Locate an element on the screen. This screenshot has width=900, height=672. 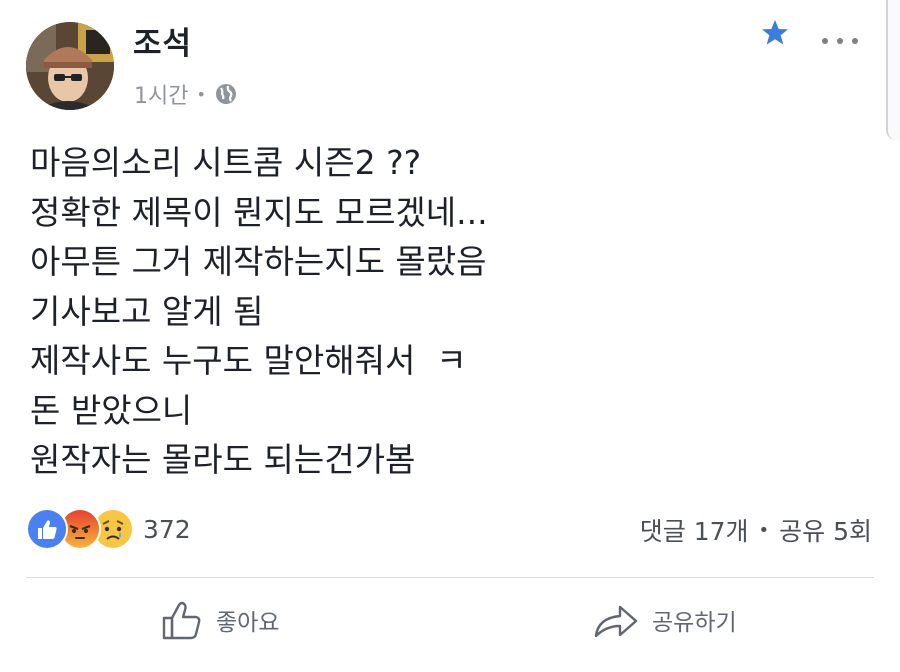
share-button: 공유하기 is located at coordinates (664, 620).